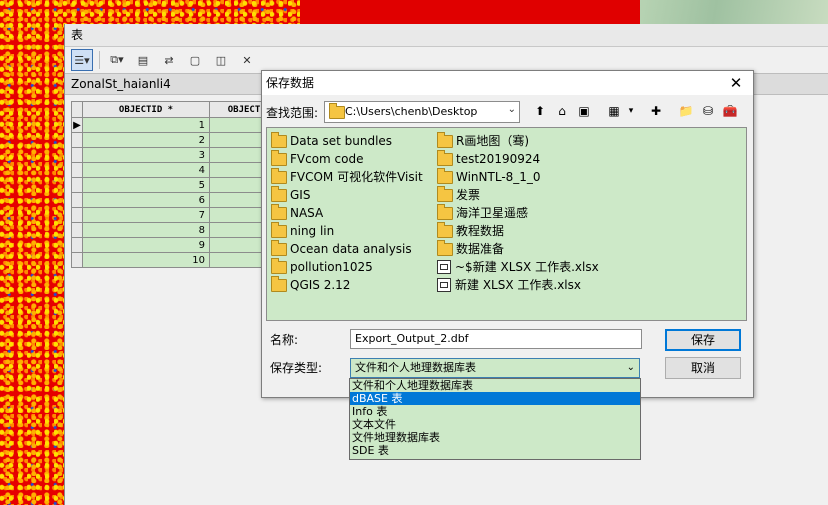  I want to click on cell-objectid: 2, so click(146, 140).